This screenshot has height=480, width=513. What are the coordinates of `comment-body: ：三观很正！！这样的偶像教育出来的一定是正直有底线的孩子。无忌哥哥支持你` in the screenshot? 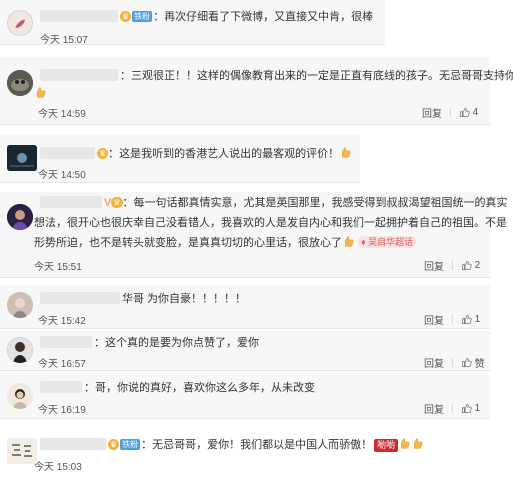 It's located at (316, 76).